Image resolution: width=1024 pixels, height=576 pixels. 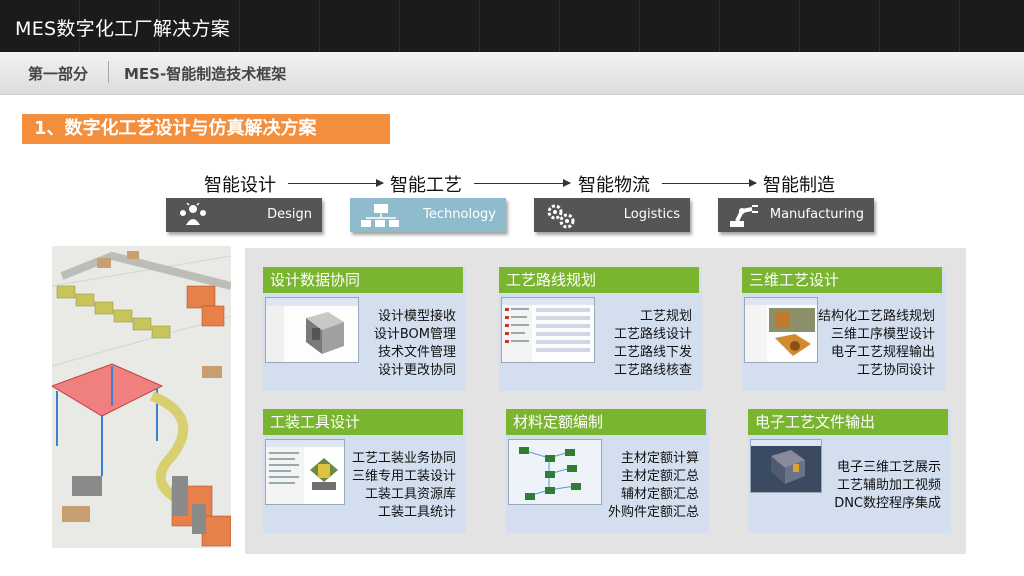 What do you see at coordinates (312, 330) in the screenshot?
I see `cad-model-screenshot` at bounding box center [312, 330].